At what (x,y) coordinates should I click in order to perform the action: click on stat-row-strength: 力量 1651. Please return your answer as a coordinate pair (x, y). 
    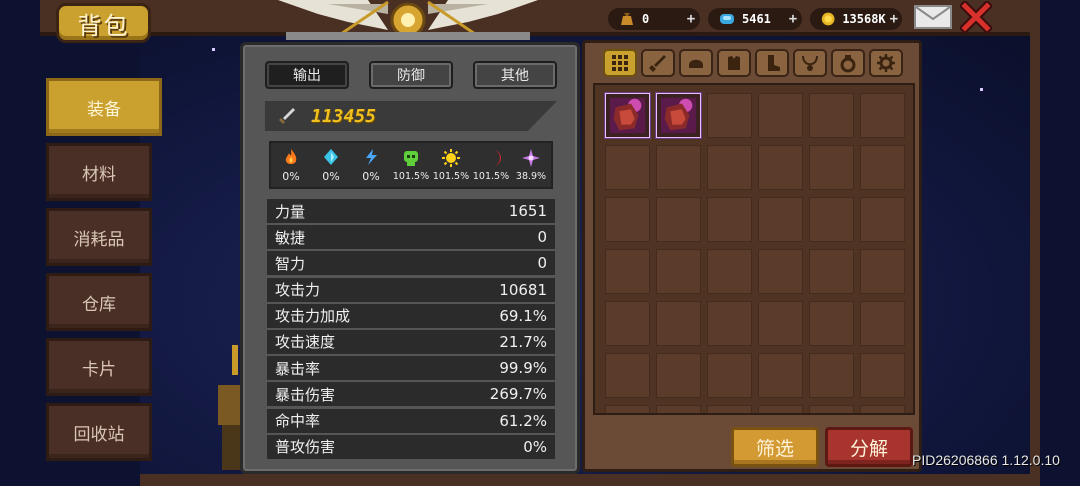
    Looking at the image, I should click on (411, 211).